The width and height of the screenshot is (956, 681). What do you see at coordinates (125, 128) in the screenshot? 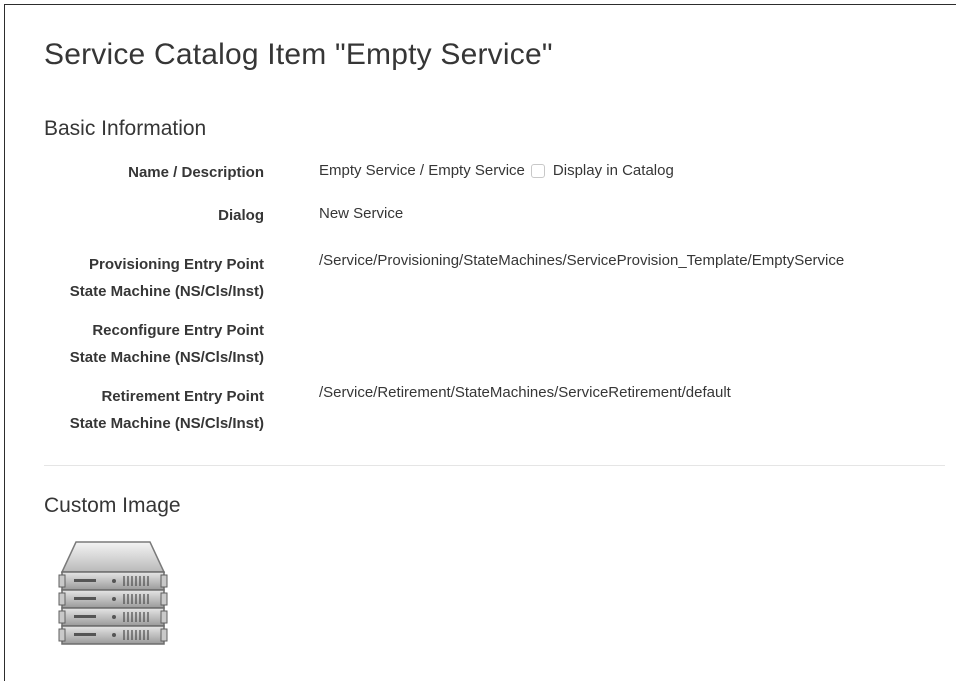
I see `basic-information-heading: Basic Information` at bounding box center [125, 128].